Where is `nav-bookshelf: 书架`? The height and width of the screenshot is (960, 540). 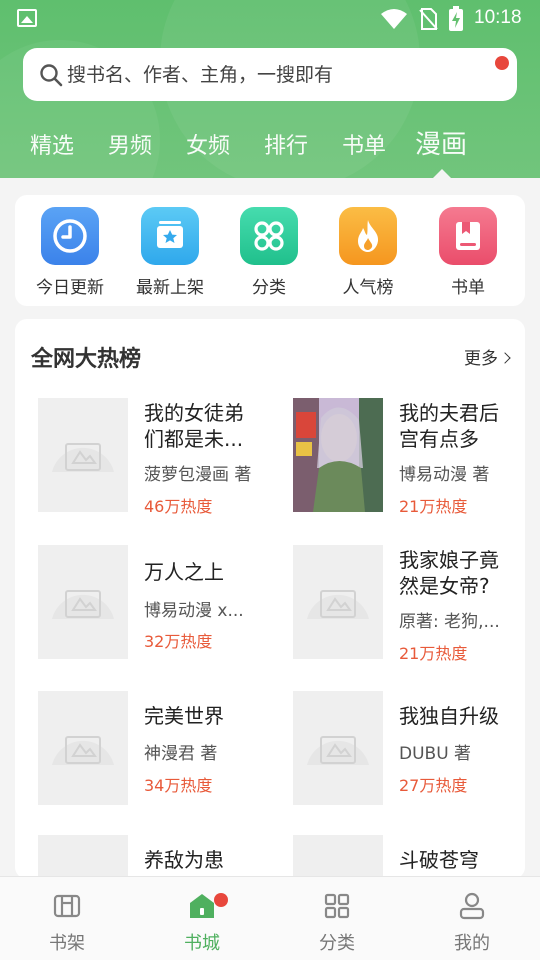
nav-bookshelf: 书架 is located at coordinates (67, 923).